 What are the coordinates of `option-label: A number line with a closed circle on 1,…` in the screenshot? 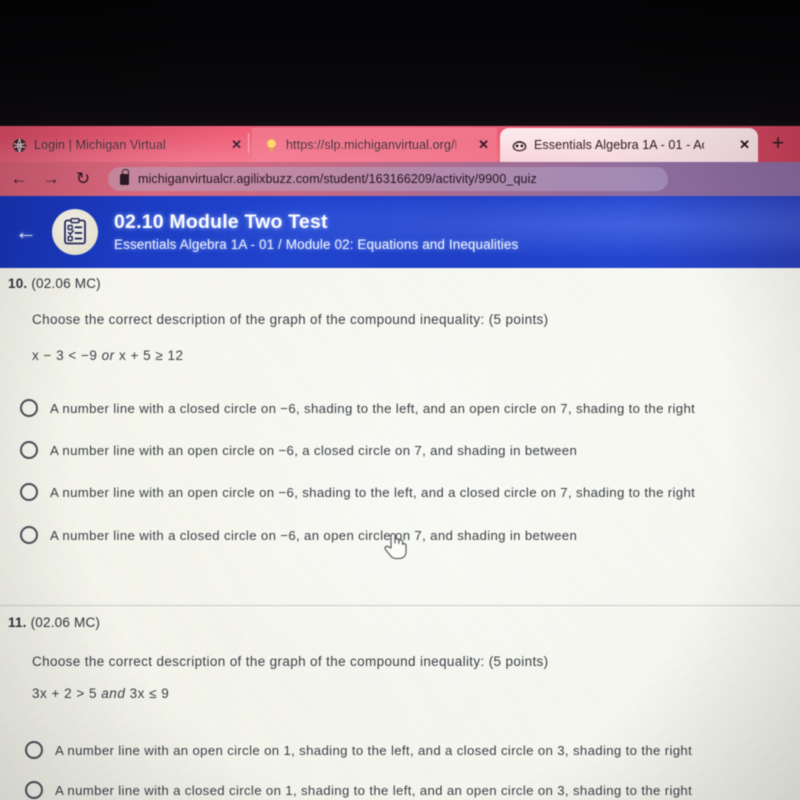 It's located at (374, 790).